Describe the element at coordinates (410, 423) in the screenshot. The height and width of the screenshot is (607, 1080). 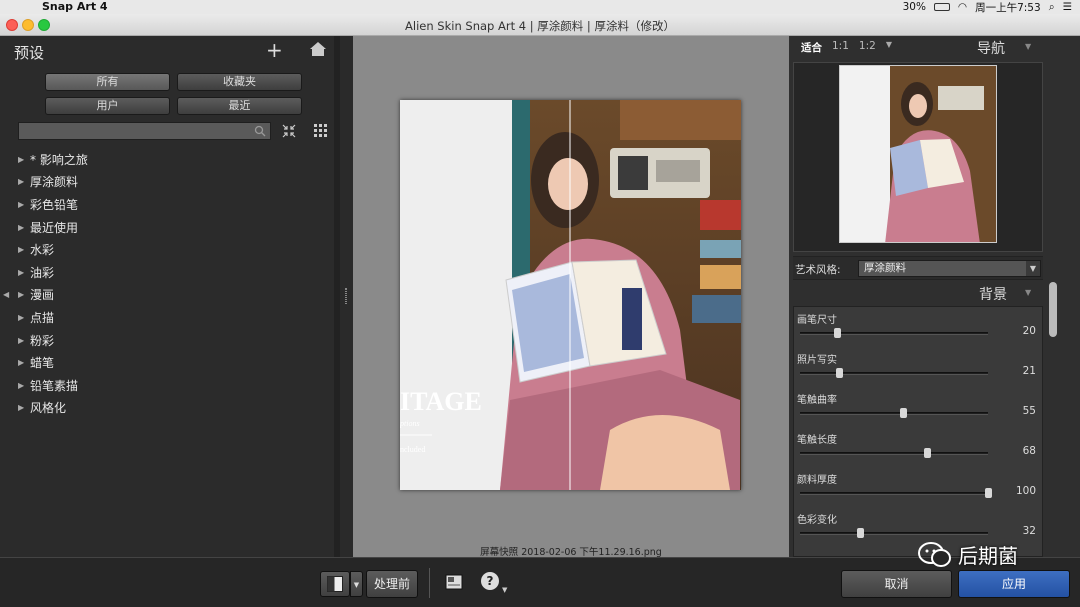
I see `photo-text-small: ptions` at that location.